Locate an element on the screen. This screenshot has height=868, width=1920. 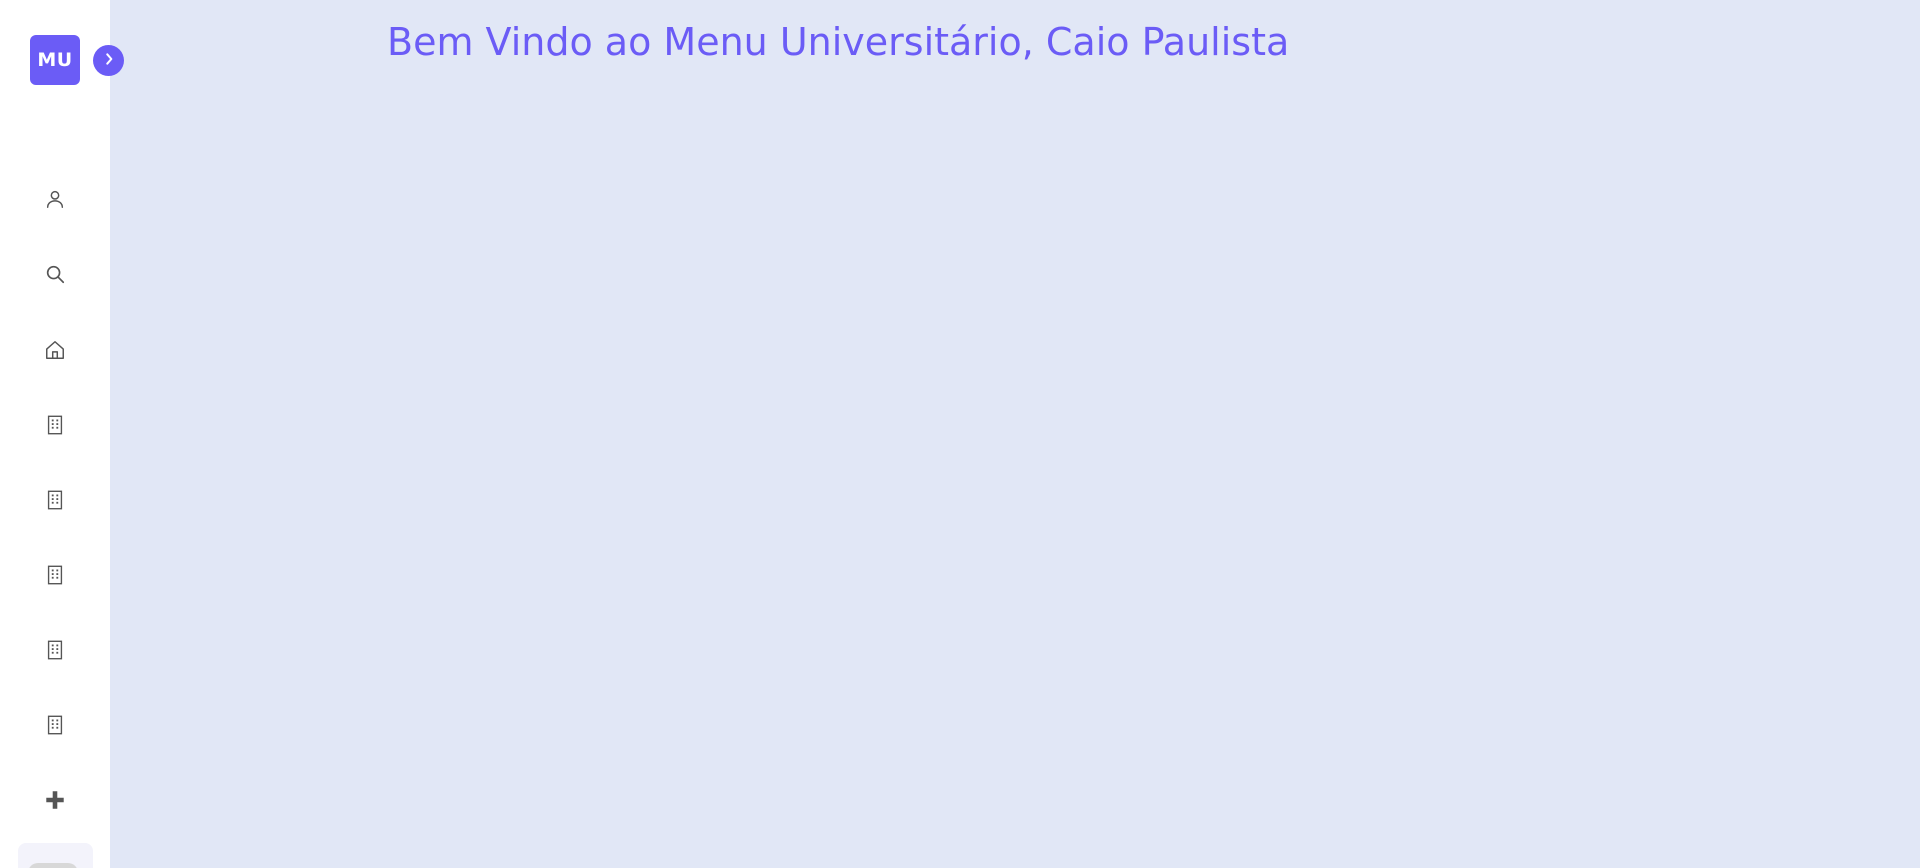
sidebar-item-home is located at coordinates (55, 350).